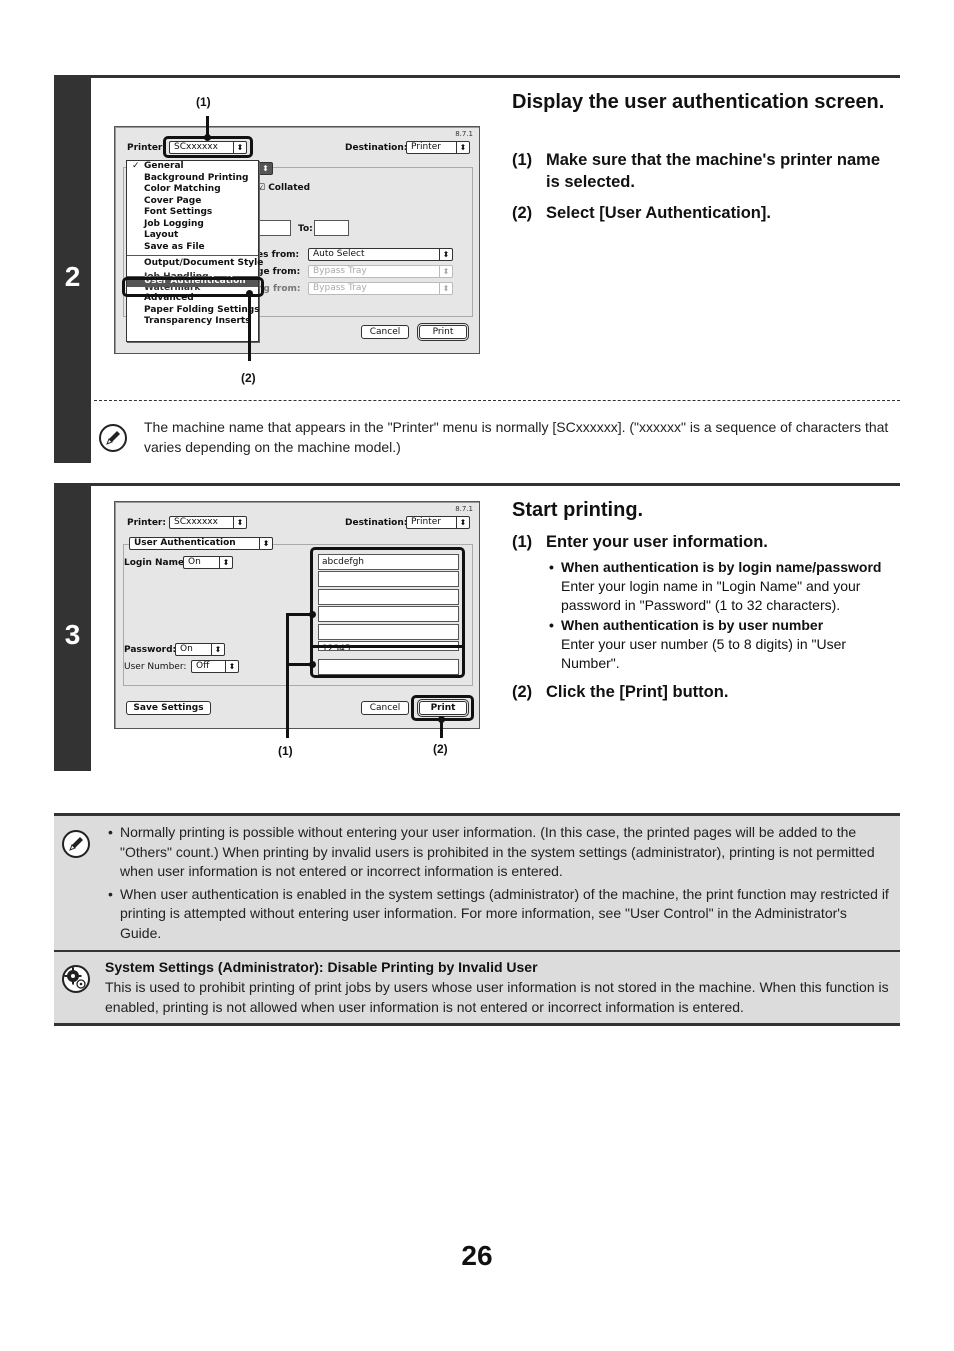  Describe the element at coordinates (192, 179) in the screenshot. I see `menu-item-background-printing: Background Printing` at that location.